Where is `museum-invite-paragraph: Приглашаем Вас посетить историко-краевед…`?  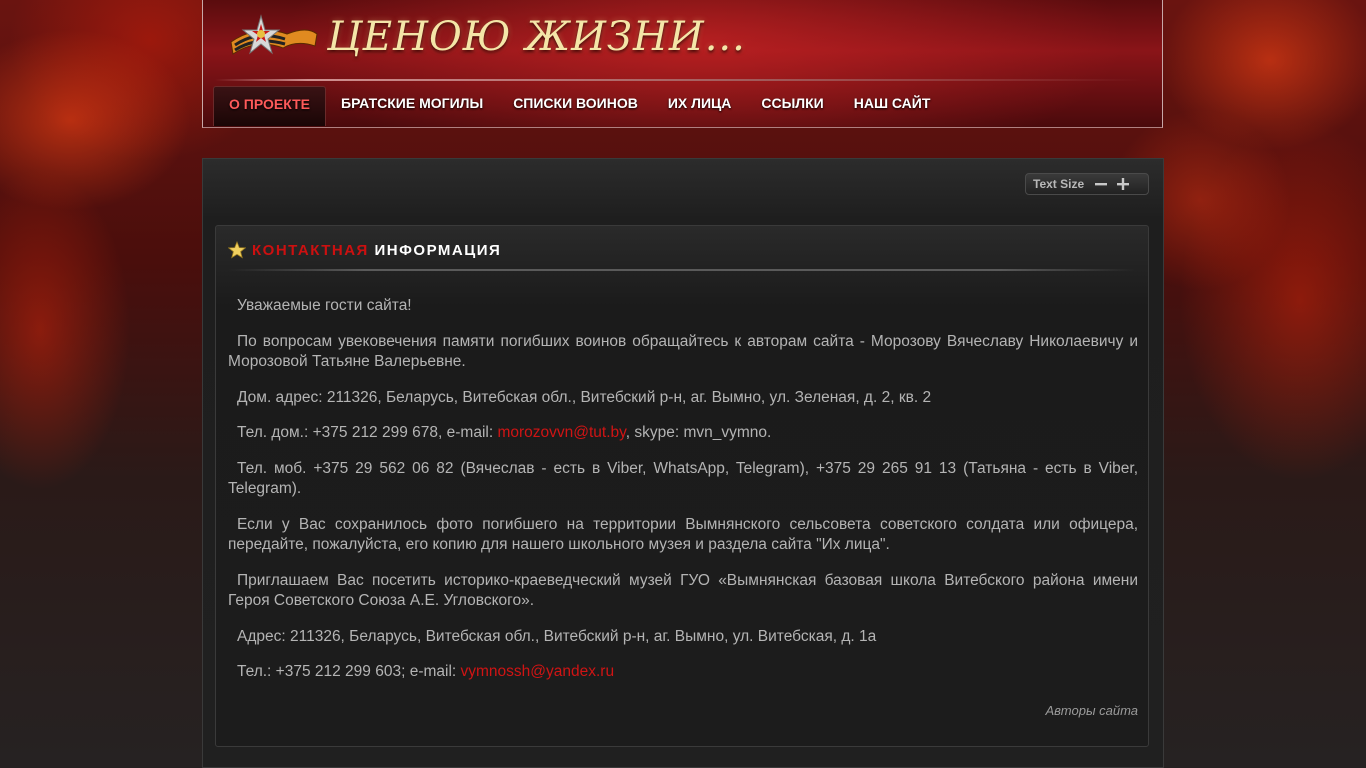 museum-invite-paragraph: Приглашаем Вас посетить историко-краевед… is located at coordinates (683, 590).